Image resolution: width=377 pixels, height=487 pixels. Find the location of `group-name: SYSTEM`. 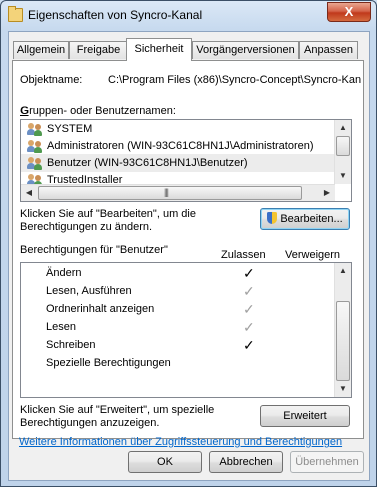

group-name: SYSTEM is located at coordinates (70, 129).